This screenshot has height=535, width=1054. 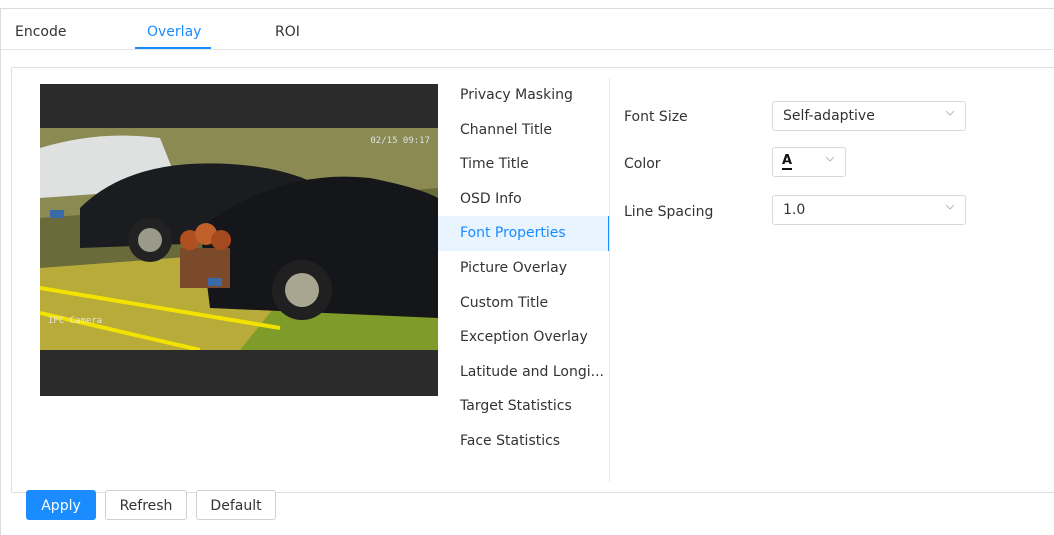 What do you see at coordinates (524, 303) in the screenshot?
I see `menu-item-custom-title: Custom Title` at bounding box center [524, 303].